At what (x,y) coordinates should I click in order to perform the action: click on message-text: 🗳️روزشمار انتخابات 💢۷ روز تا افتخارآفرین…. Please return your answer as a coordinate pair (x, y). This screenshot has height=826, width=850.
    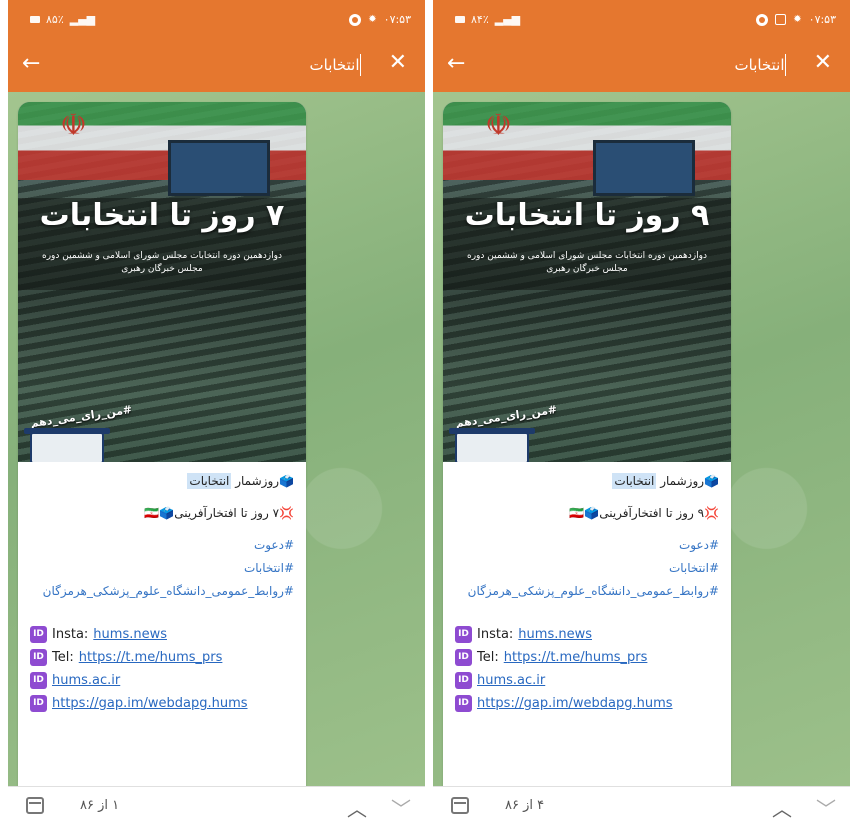
    Looking at the image, I should click on (162, 588).